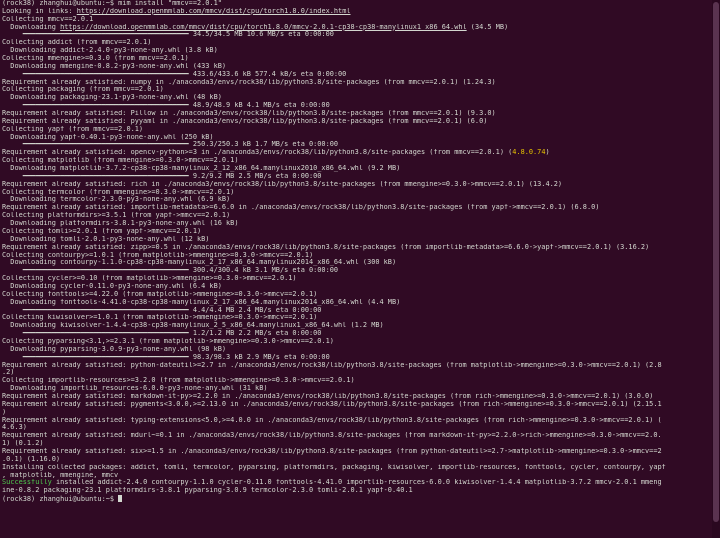 Image resolution: width=720 pixels, height=538 pixels. What do you see at coordinates (73, 129) in the screenshot?
I see `terminal-line: Collecting yapf (from mmcv==2.0.1)` at bounding box center [73, 129].